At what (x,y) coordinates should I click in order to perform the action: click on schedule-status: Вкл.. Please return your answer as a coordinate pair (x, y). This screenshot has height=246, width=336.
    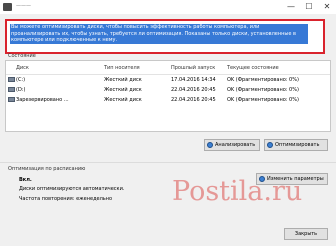
    Looking at the image, I should click on (25, 180).